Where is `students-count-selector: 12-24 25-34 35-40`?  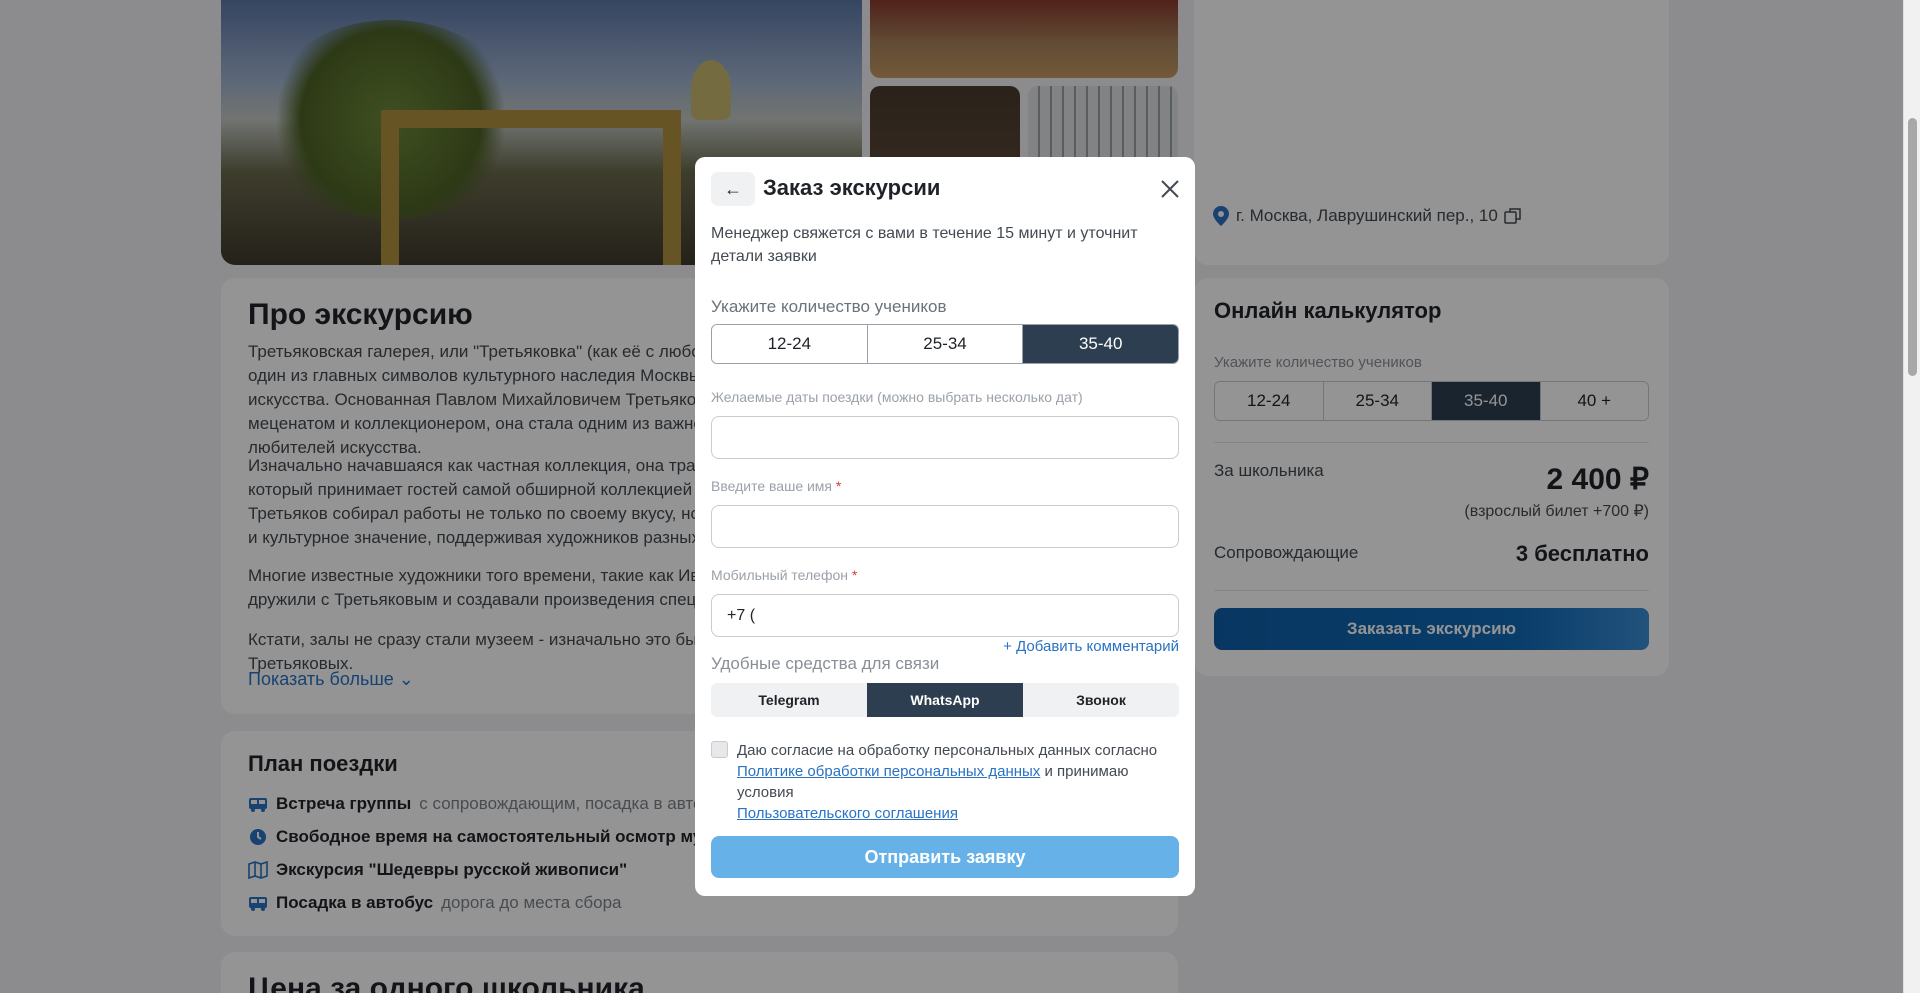
students-count-selector: 12-24 25-34 35-40 is located at coordinates (945, 344).